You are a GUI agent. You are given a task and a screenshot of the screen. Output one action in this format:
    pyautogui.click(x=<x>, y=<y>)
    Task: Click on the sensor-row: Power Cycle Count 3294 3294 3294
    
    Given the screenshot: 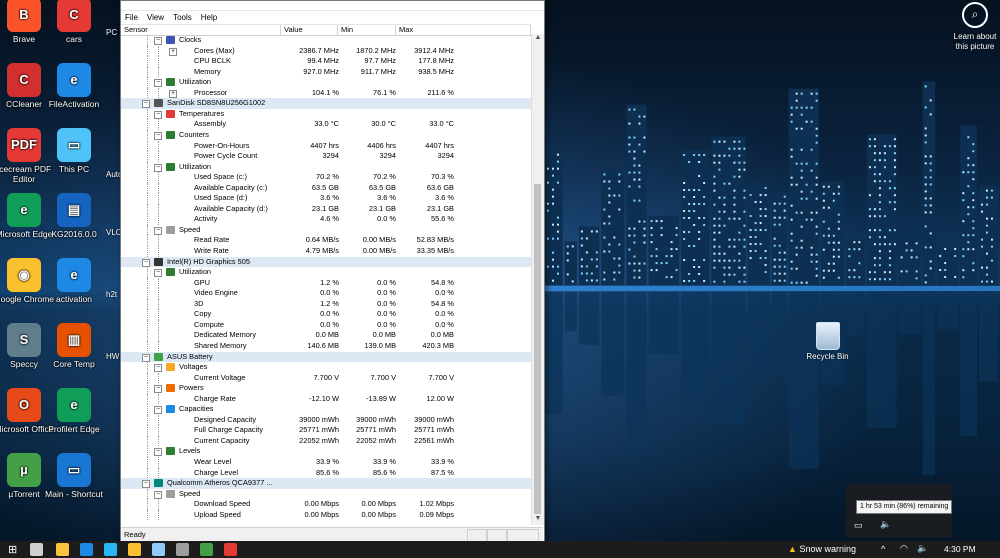 What is the action you would take?
    pyautogui.click(x=326, y=156)
    